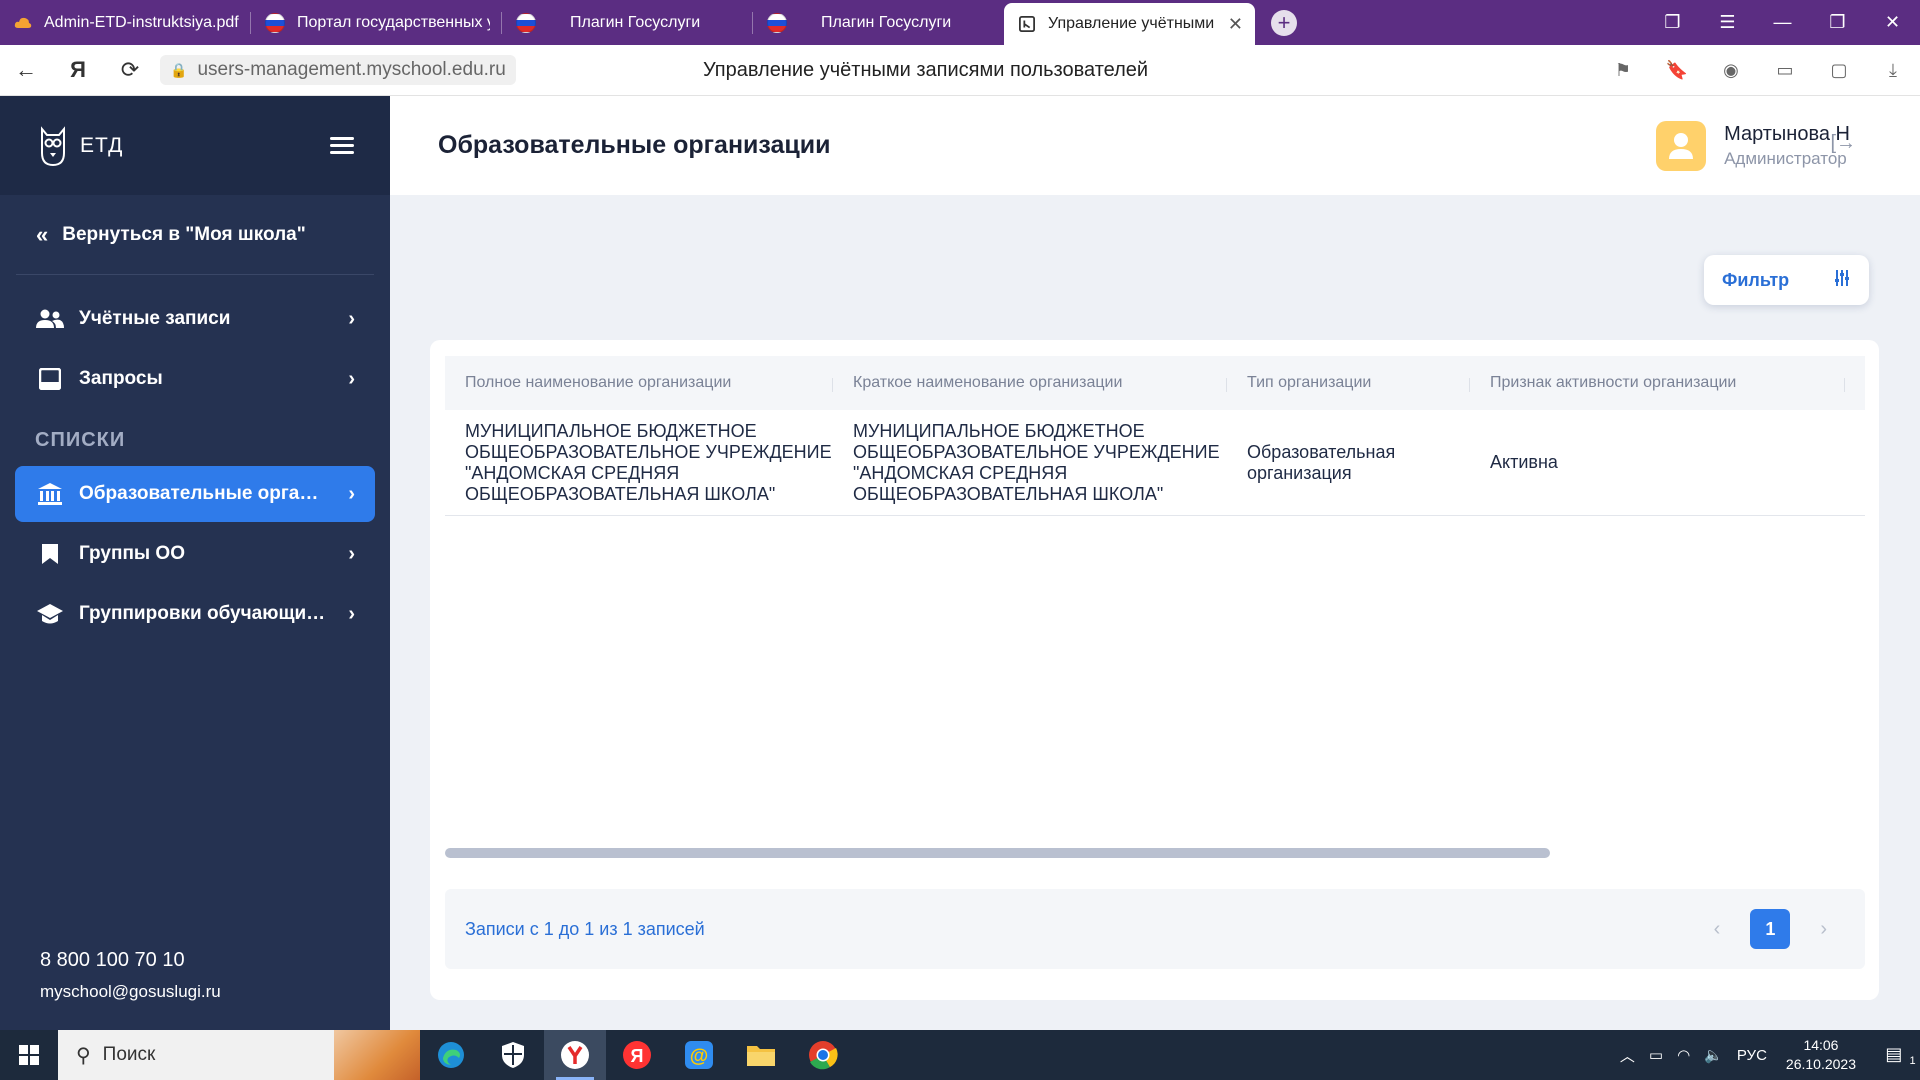 This screenshot has width=1920, height=1080. Describe the element at coordinates (80, 440) in the screenshot. I see `lists-section-label: СПИСКИ` at that location.